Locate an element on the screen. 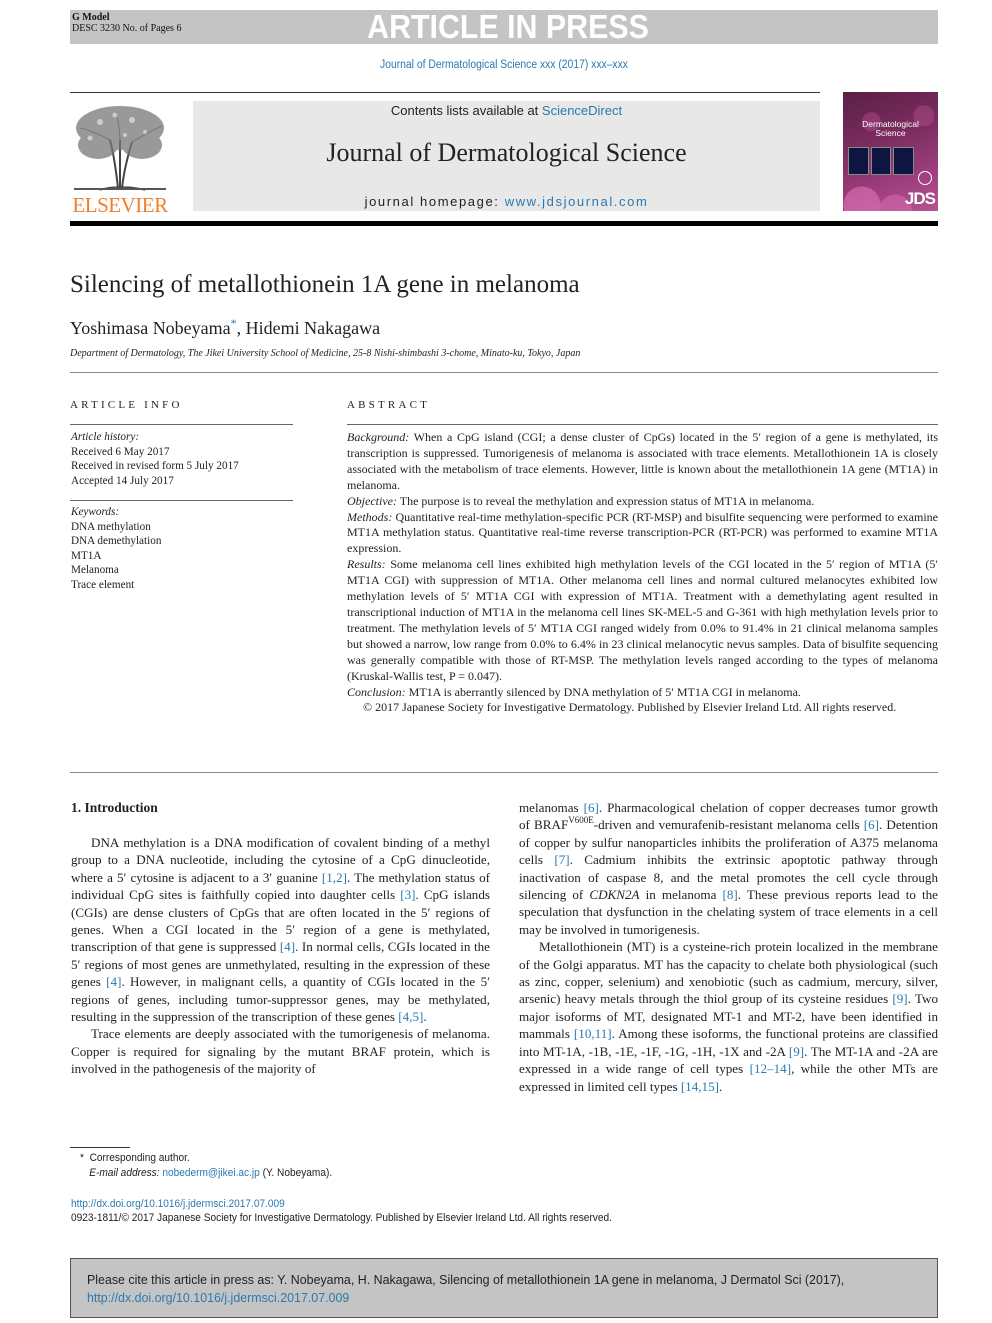 The height and width of the screenshot is (1323, 992). cover-title: Dermatological Science is located at coordinates (890, 129).